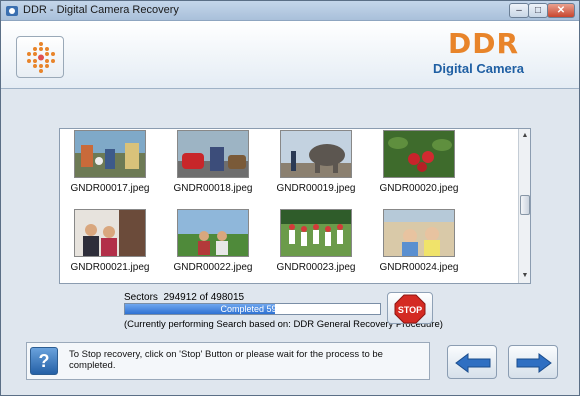  I want to click on thumbnail-item: GNDR00022.jpeg, so click(213, 241).